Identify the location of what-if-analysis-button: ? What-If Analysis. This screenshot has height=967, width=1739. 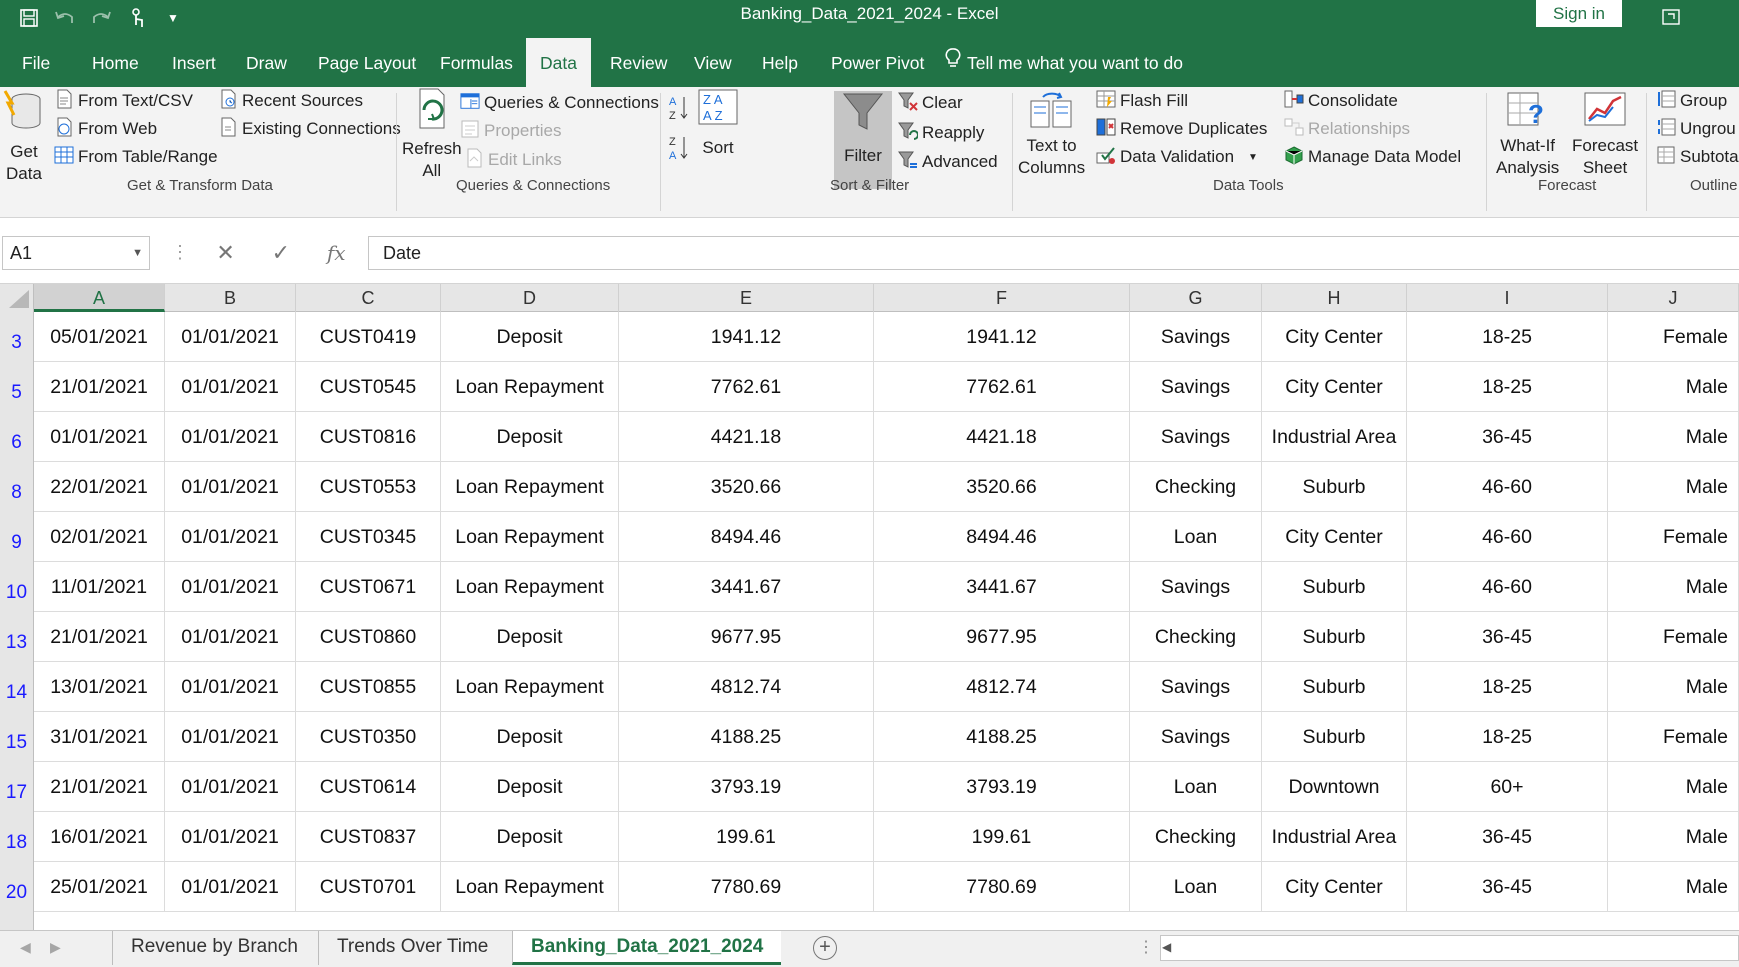
(1527, 134).